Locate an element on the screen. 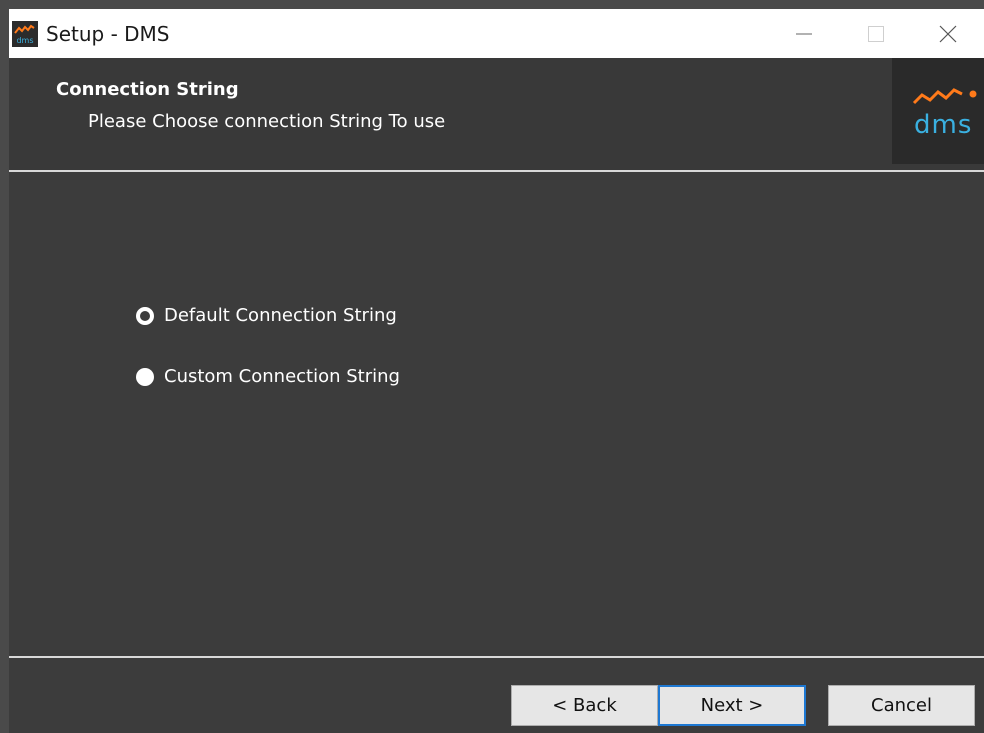 The width and height of the screenshot is (984, 733). wizard-footer: < Back Next > Cancel is located at coordinates (496, 695).